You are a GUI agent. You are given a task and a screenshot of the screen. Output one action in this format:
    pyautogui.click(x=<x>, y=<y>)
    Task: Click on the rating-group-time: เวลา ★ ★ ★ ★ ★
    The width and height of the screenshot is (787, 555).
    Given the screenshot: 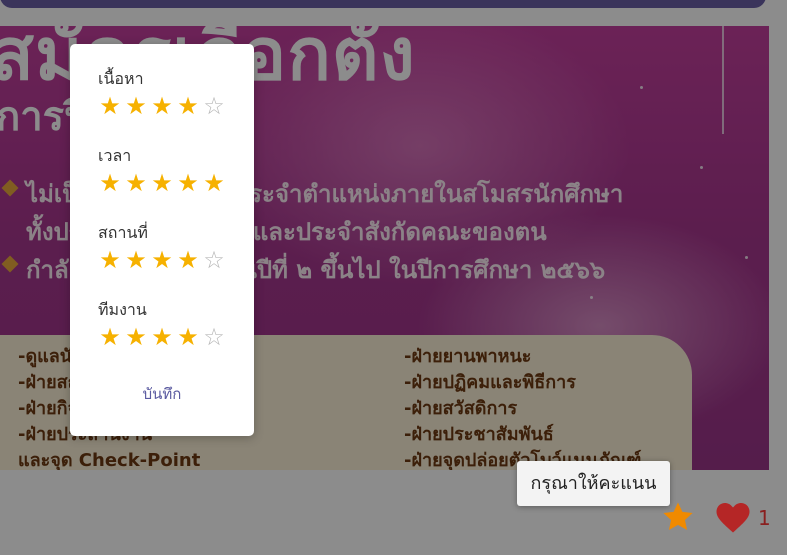 What is the action you would take?
    pyautogui.click(x=162, y=170)
    